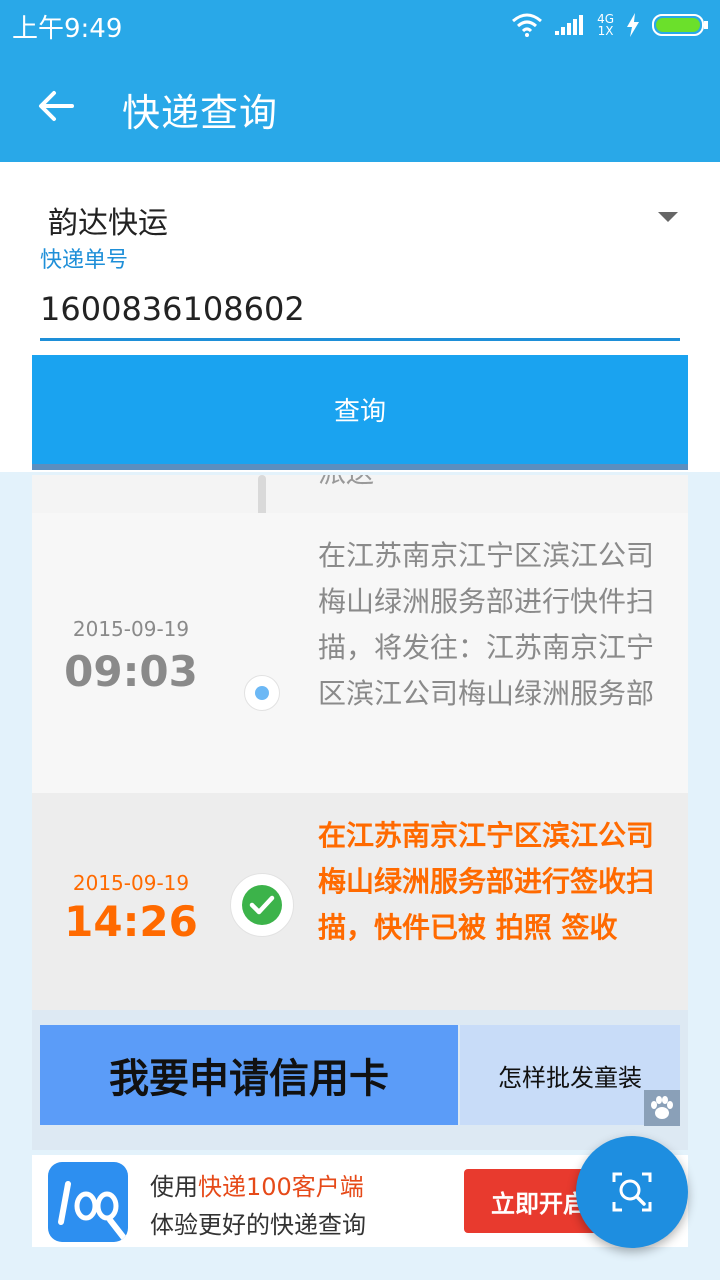  I want to click on status-time: 上午9:49, so click(67, 29).